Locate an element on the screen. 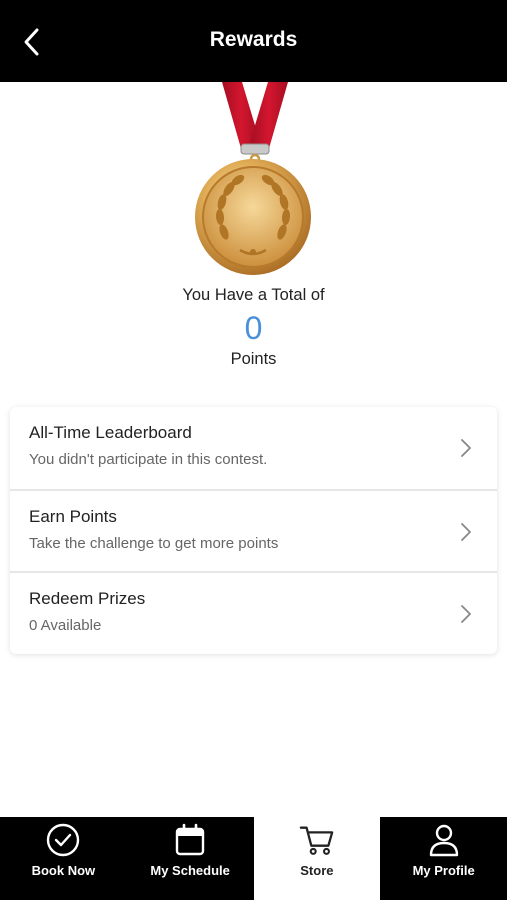 The height and width of the screenshot is (900, 507). points-value: 0 is located at coordinates (253, 328).